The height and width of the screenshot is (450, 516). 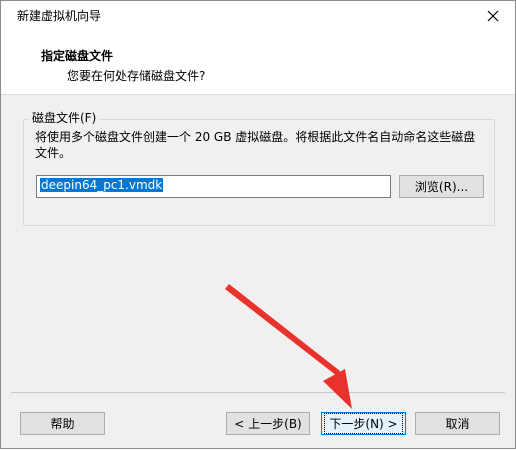 I want to click on next-button: 下一步(N) >, so click(x=363, y=423).